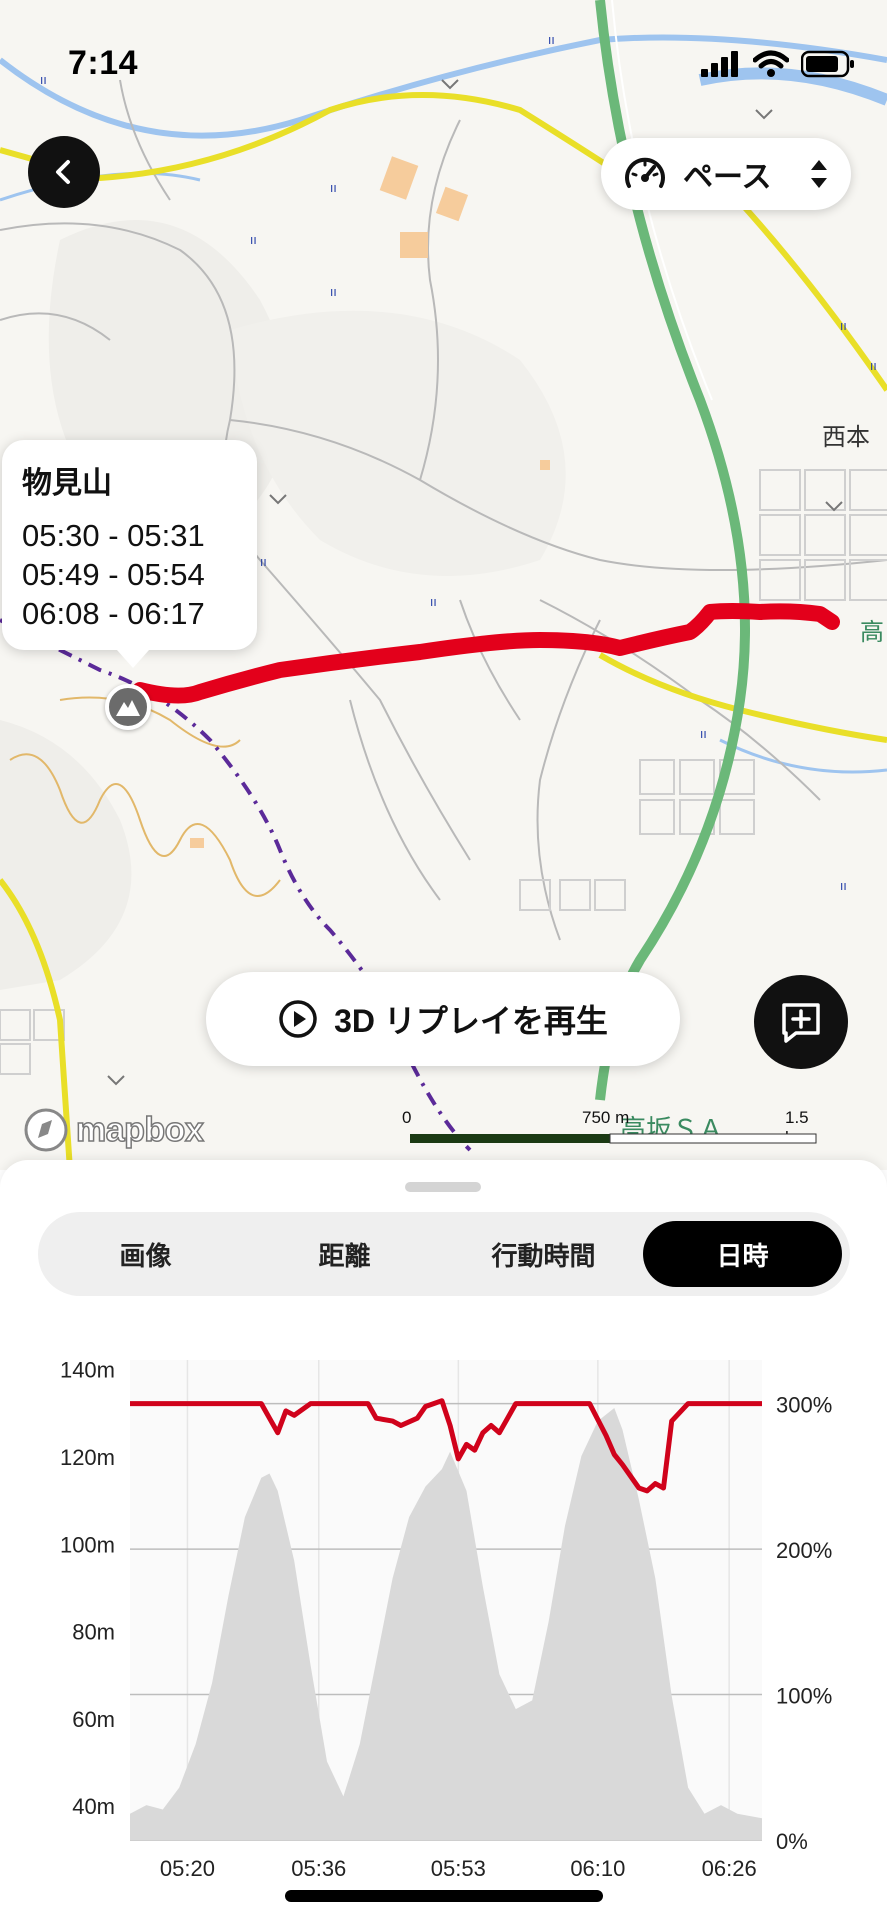 The image size is (887, 1920). I want to click on x-tick-label: 06:10, so click(597, 1868).